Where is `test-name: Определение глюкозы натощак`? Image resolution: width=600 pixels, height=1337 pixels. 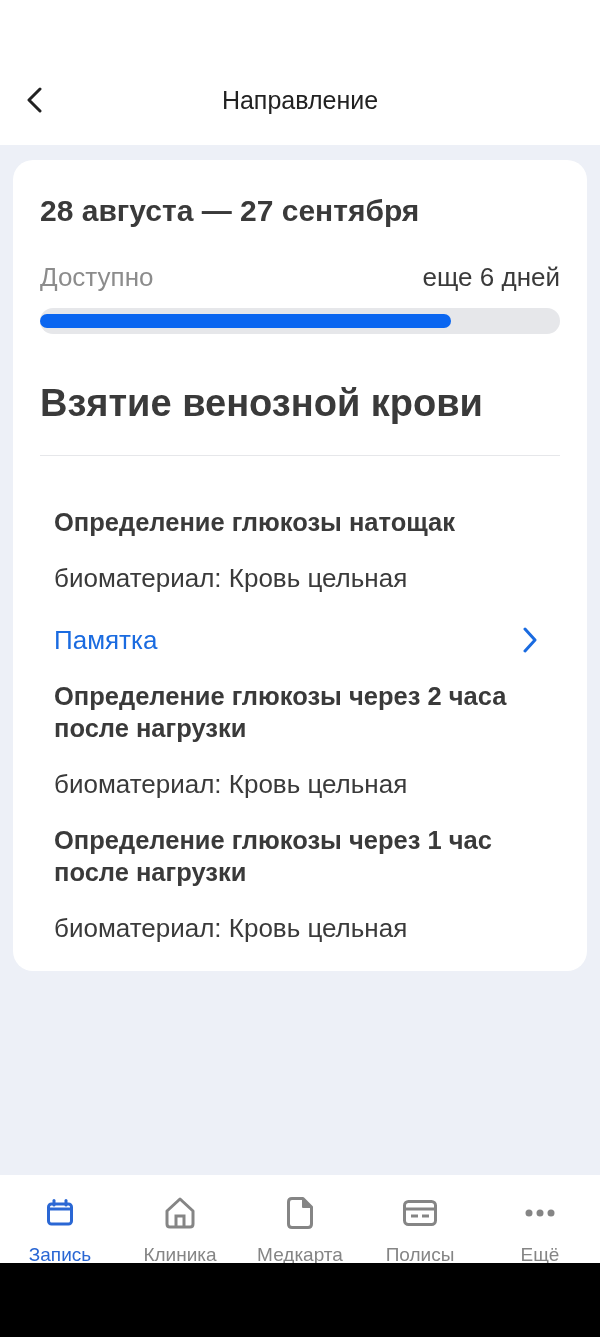
test-name: Определение глюкозы натощак is located at coordinates (255, 522).